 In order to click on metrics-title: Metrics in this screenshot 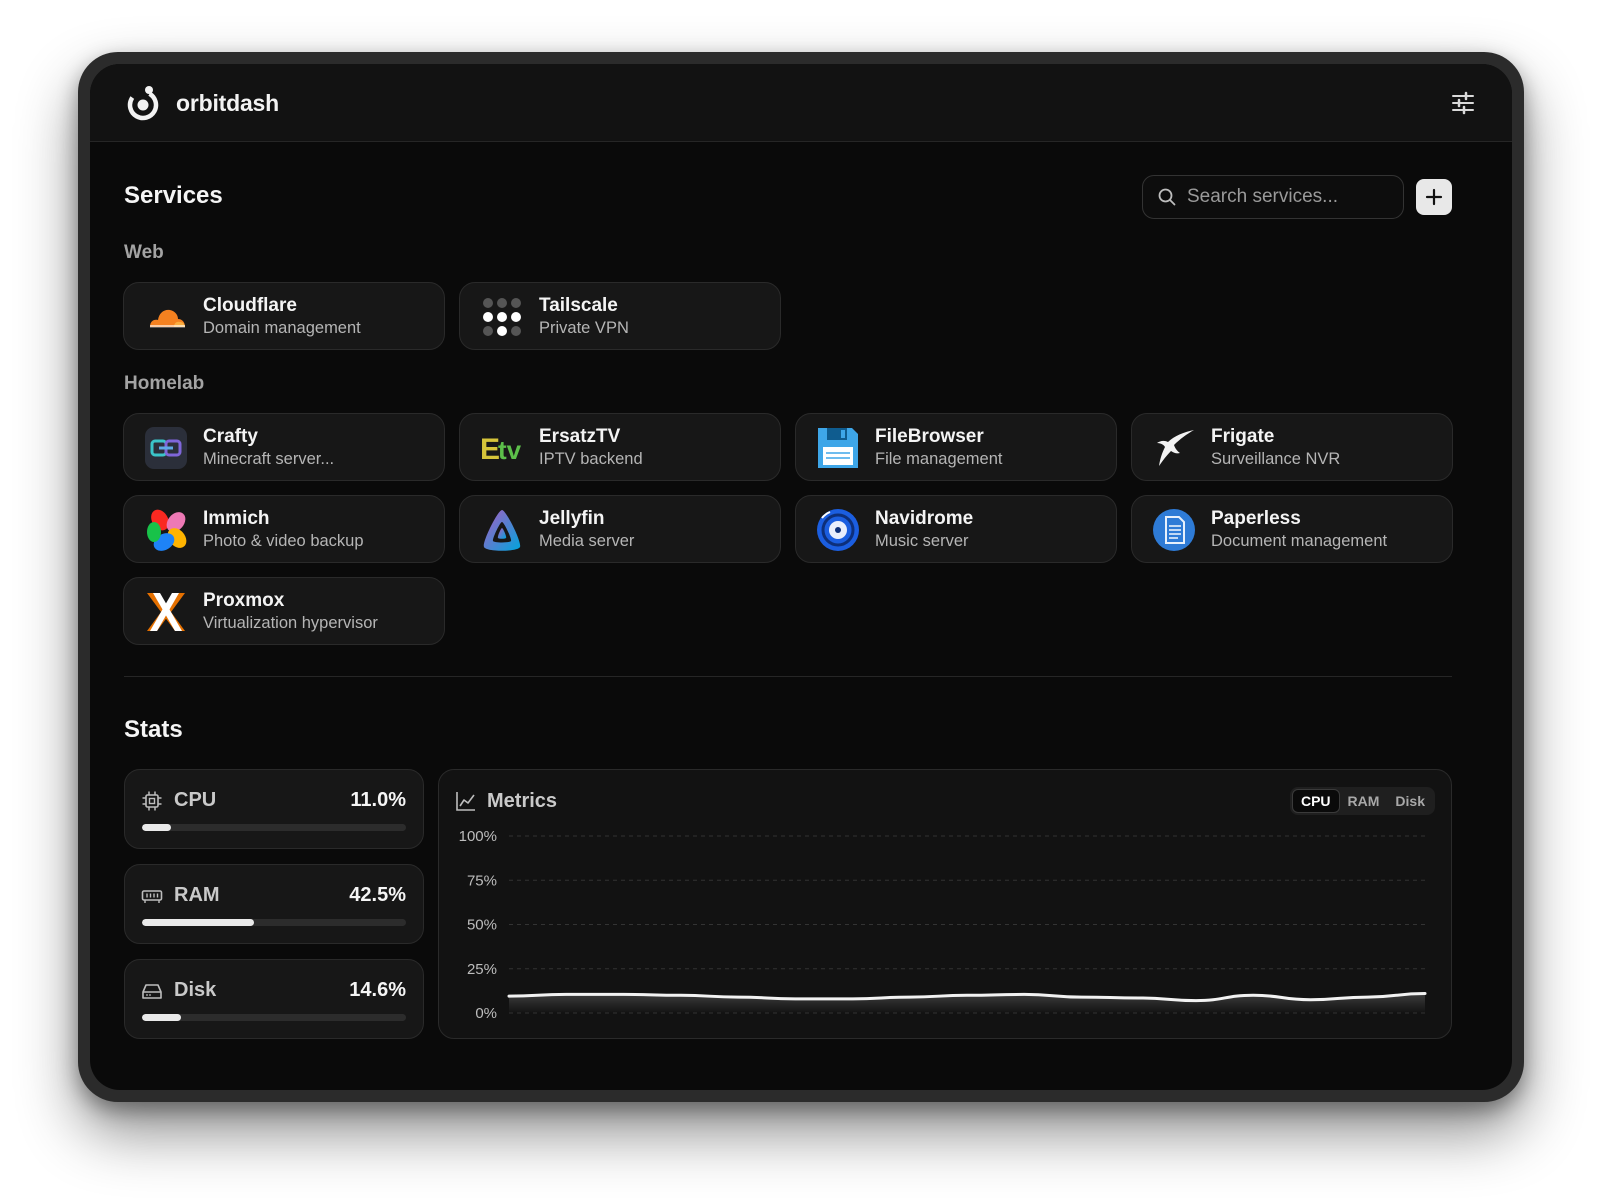, I will do `click(522, 801)`.